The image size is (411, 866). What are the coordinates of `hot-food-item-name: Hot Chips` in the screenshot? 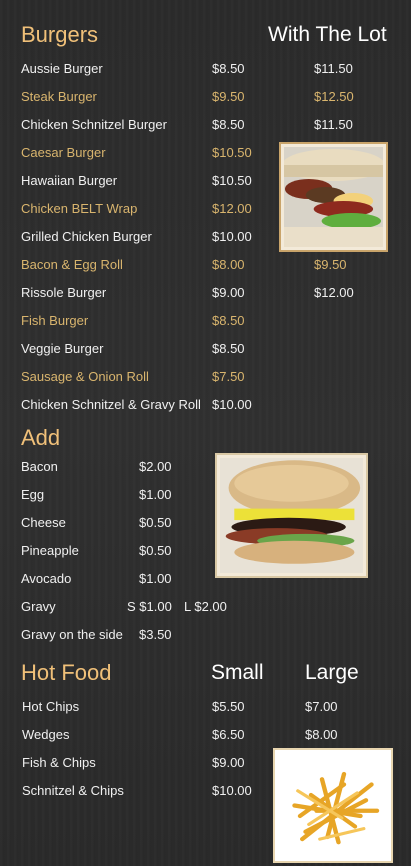 It's located at (51, 706).